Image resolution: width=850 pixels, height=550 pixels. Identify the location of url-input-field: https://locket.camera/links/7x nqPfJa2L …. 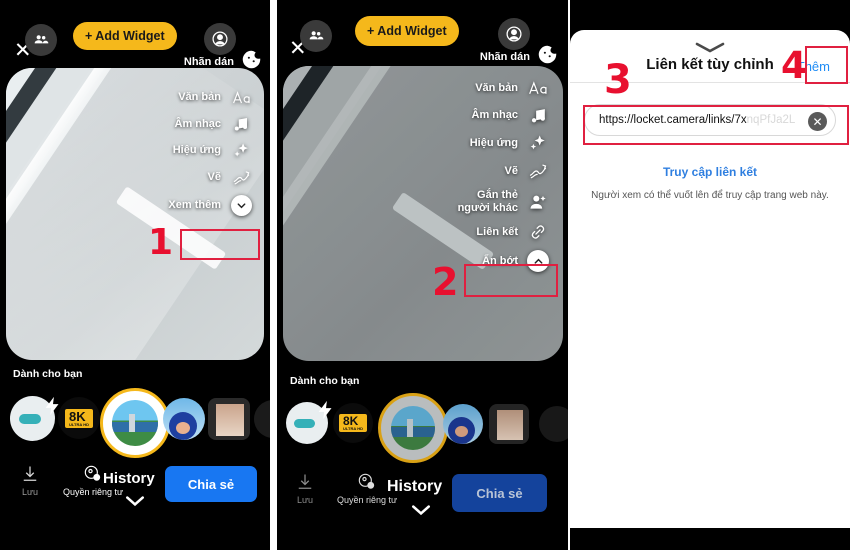
(710, 120).